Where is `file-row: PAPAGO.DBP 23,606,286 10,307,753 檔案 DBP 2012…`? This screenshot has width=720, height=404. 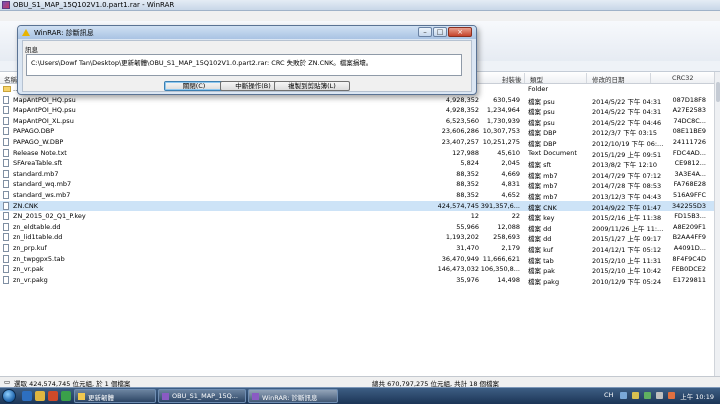
file-row: PAPAGO.DBP 23,606,286 10,307,753 檔案 DBP 2012… is located at coordinates (357, 131).